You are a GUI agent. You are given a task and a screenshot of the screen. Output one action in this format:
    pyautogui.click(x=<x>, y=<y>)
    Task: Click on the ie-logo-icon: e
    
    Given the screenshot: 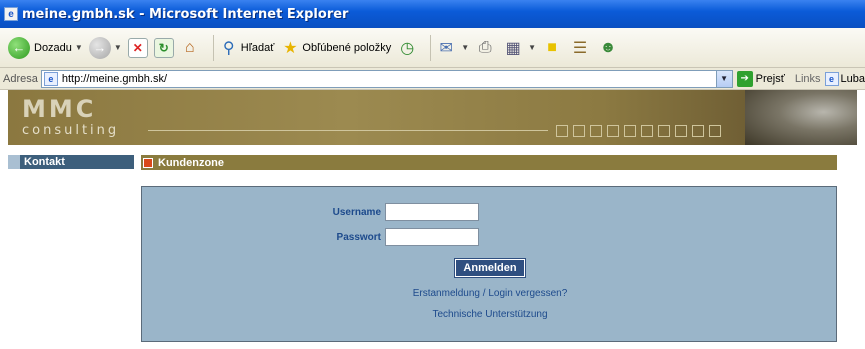 What is the action you would take?
    pyautogui.click(x=11, y=14)
    